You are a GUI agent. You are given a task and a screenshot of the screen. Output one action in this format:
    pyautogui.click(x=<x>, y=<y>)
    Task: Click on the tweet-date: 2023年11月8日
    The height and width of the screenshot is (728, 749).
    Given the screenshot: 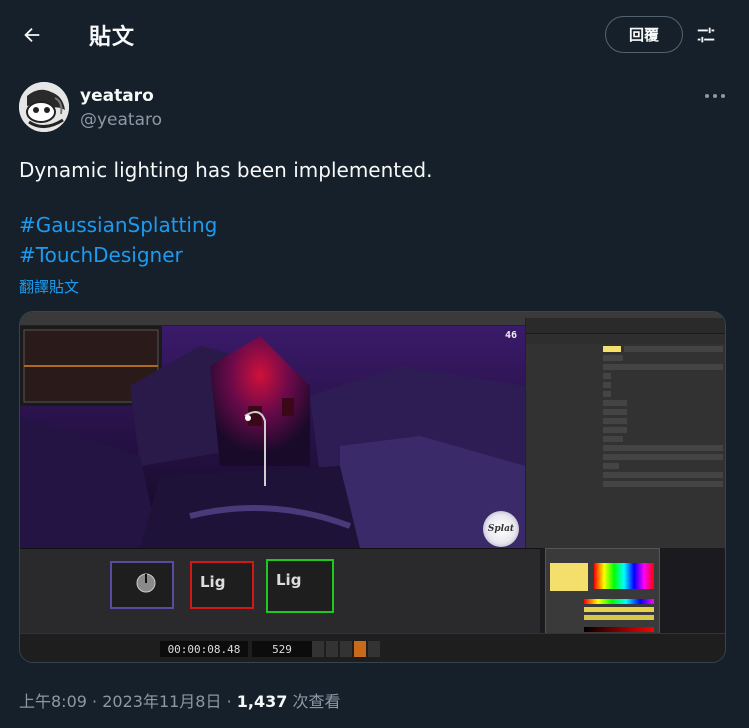 What is the action you would take?
    pyautogui.click(x=161, y=701)
    